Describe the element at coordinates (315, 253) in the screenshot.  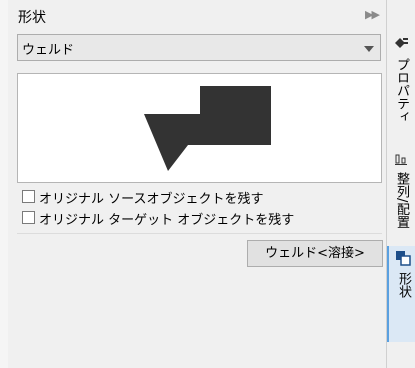
I see `weld-button: ウェルド<溶接>` at that location.